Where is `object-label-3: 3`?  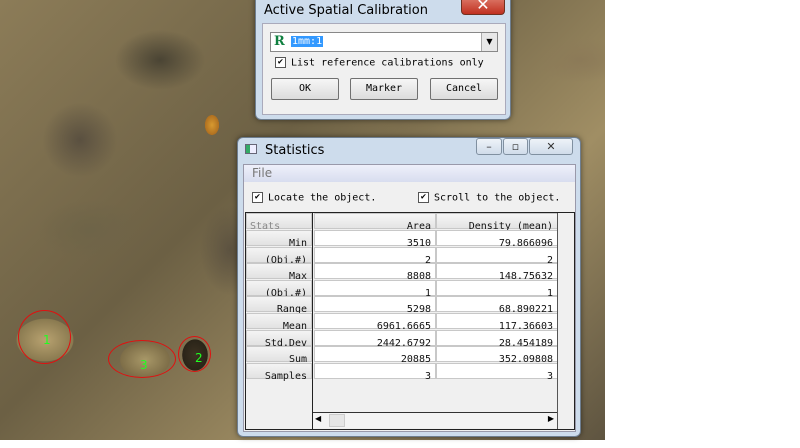 object-label-3: 3 is located at coordinates (144, 365).